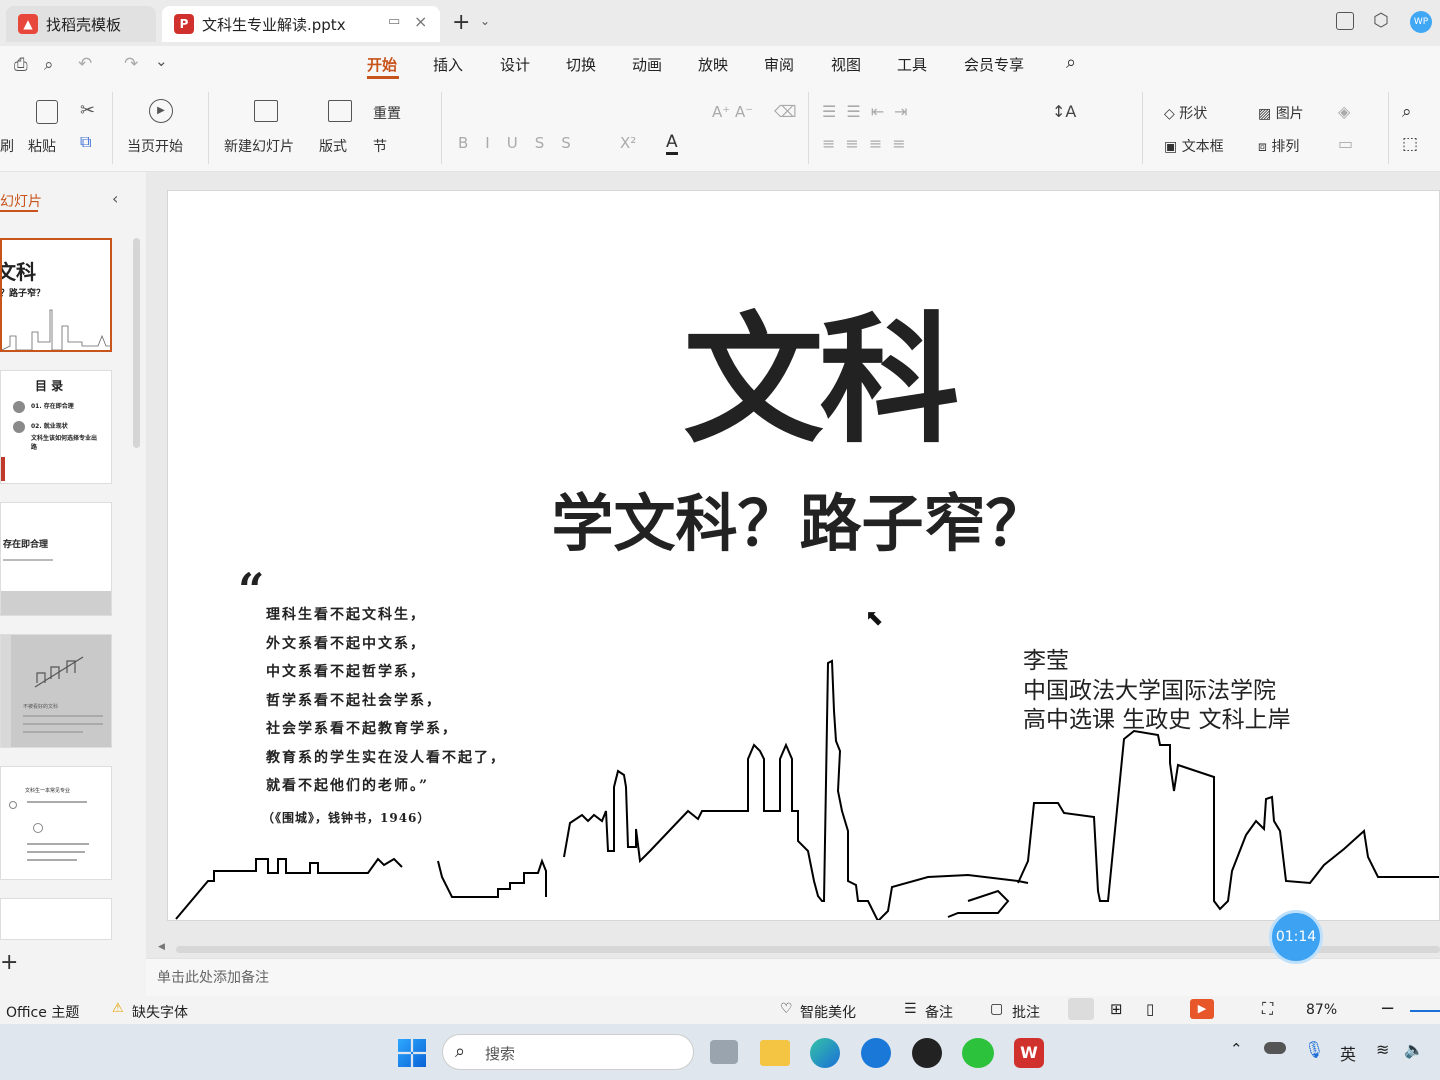 Image resolution: width=1440 pixels, height=1080 pixels. I want to click on tab-animation: 动画, so click(647, 64).